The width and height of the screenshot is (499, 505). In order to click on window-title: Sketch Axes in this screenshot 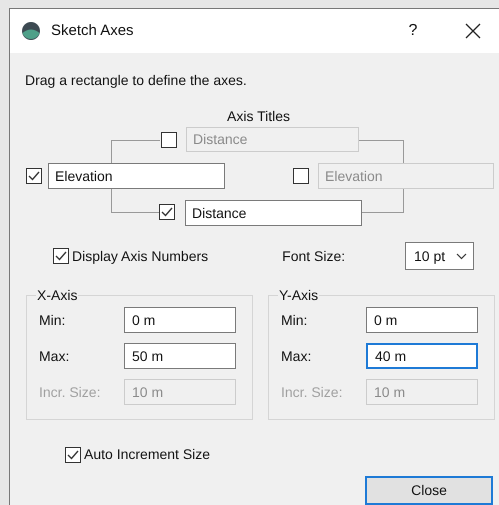, I will do `click(92, 30)`.